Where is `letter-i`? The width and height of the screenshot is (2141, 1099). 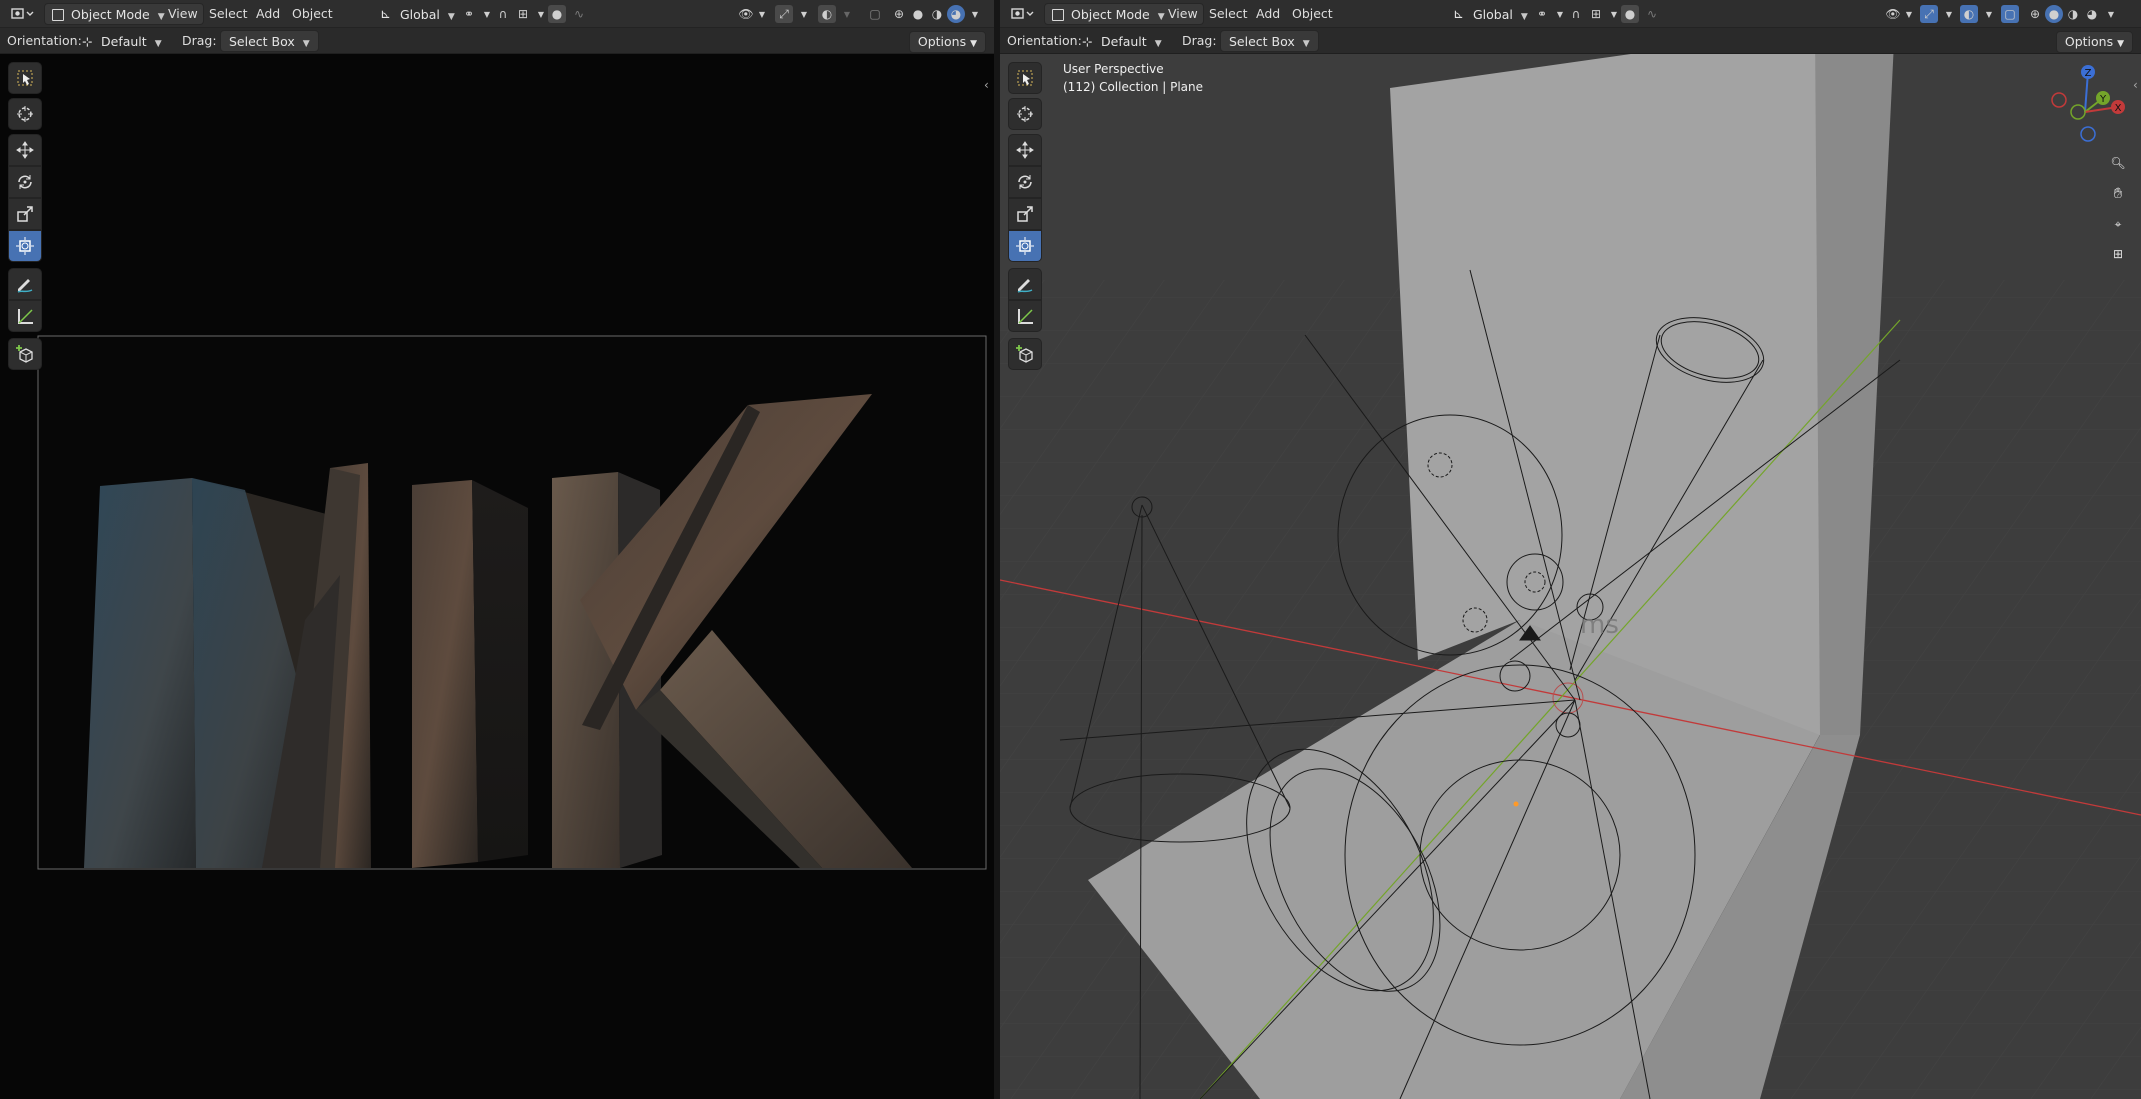
letter-i is located at coordinates (470, 674).